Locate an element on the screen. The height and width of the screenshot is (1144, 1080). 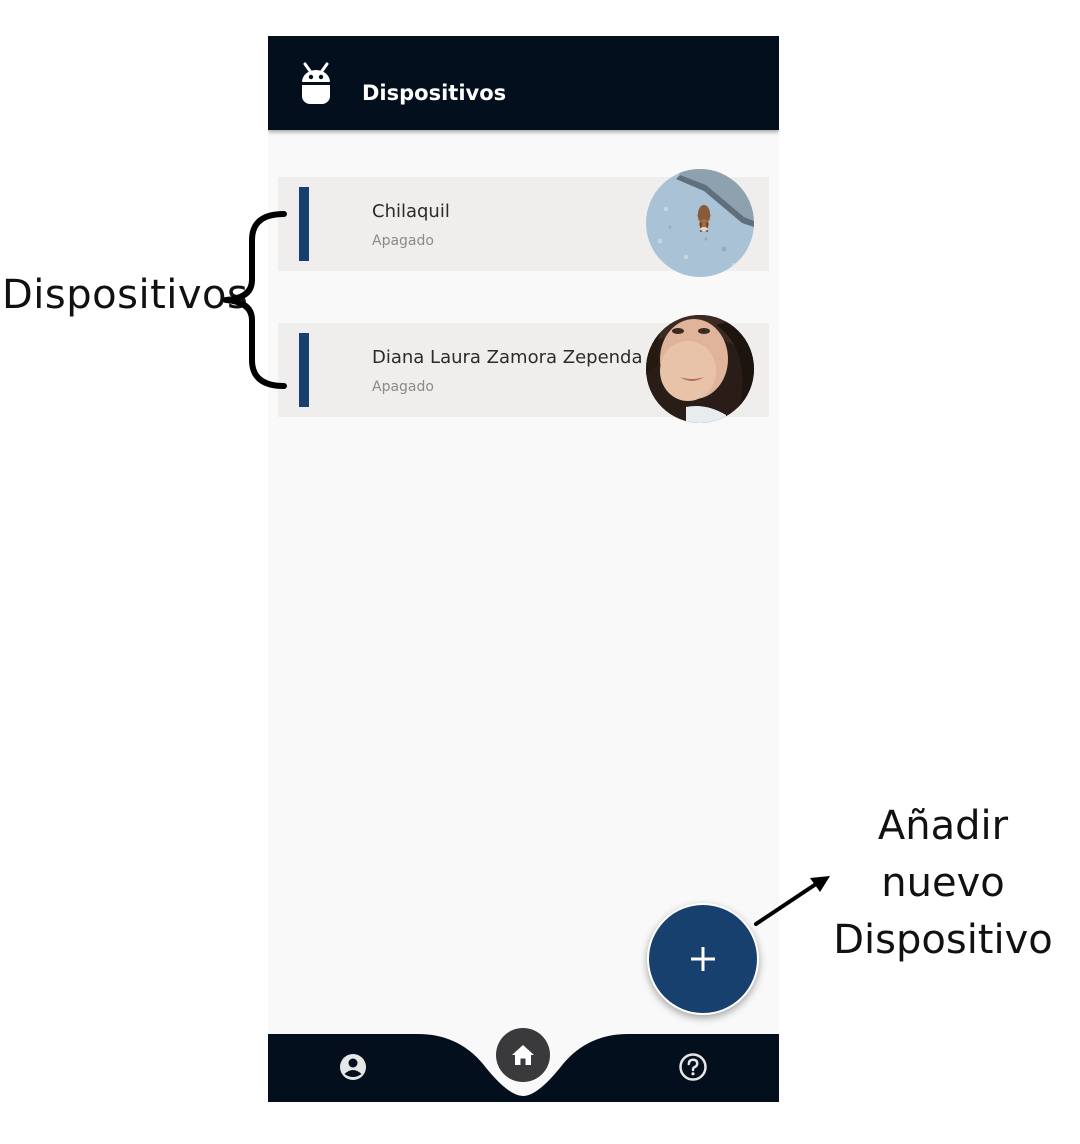
device-card: Chilaquil Apagado is located at coordinates (523, 223).